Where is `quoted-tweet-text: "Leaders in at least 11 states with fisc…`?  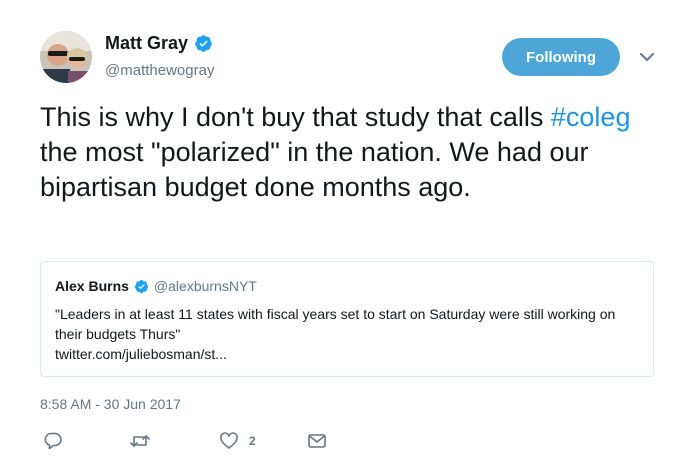
quoted-tweet-text: "Leaders in at least 11 states with fisc… is located at coordinates (335, 324).